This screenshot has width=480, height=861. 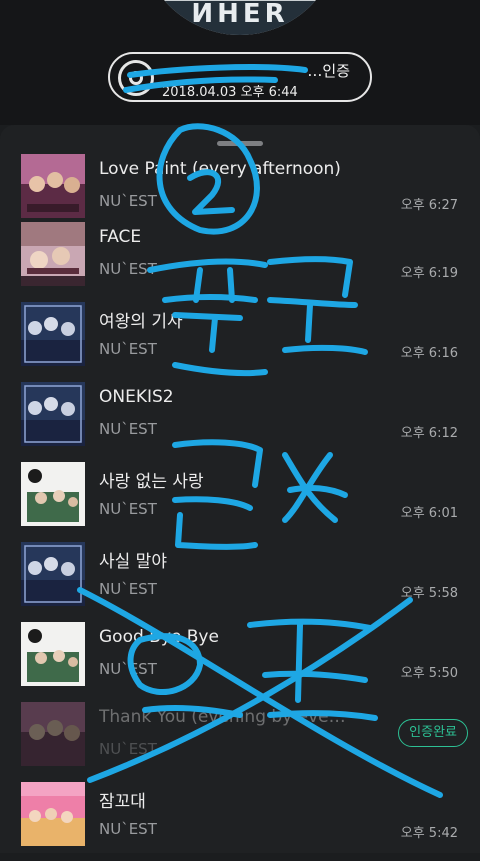 What do you see at coordinates (230, 92) in the screenshot?
I see `pill-date: 2018.04.03 오후 6:44` at bounding box center [230, 92].